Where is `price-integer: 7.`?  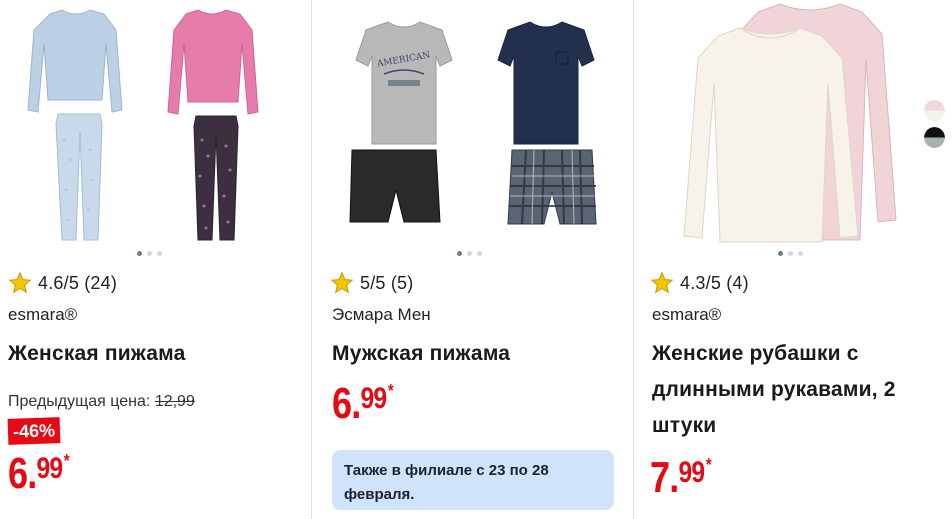 price-integer: 7. is located at coordinates (664, 477).